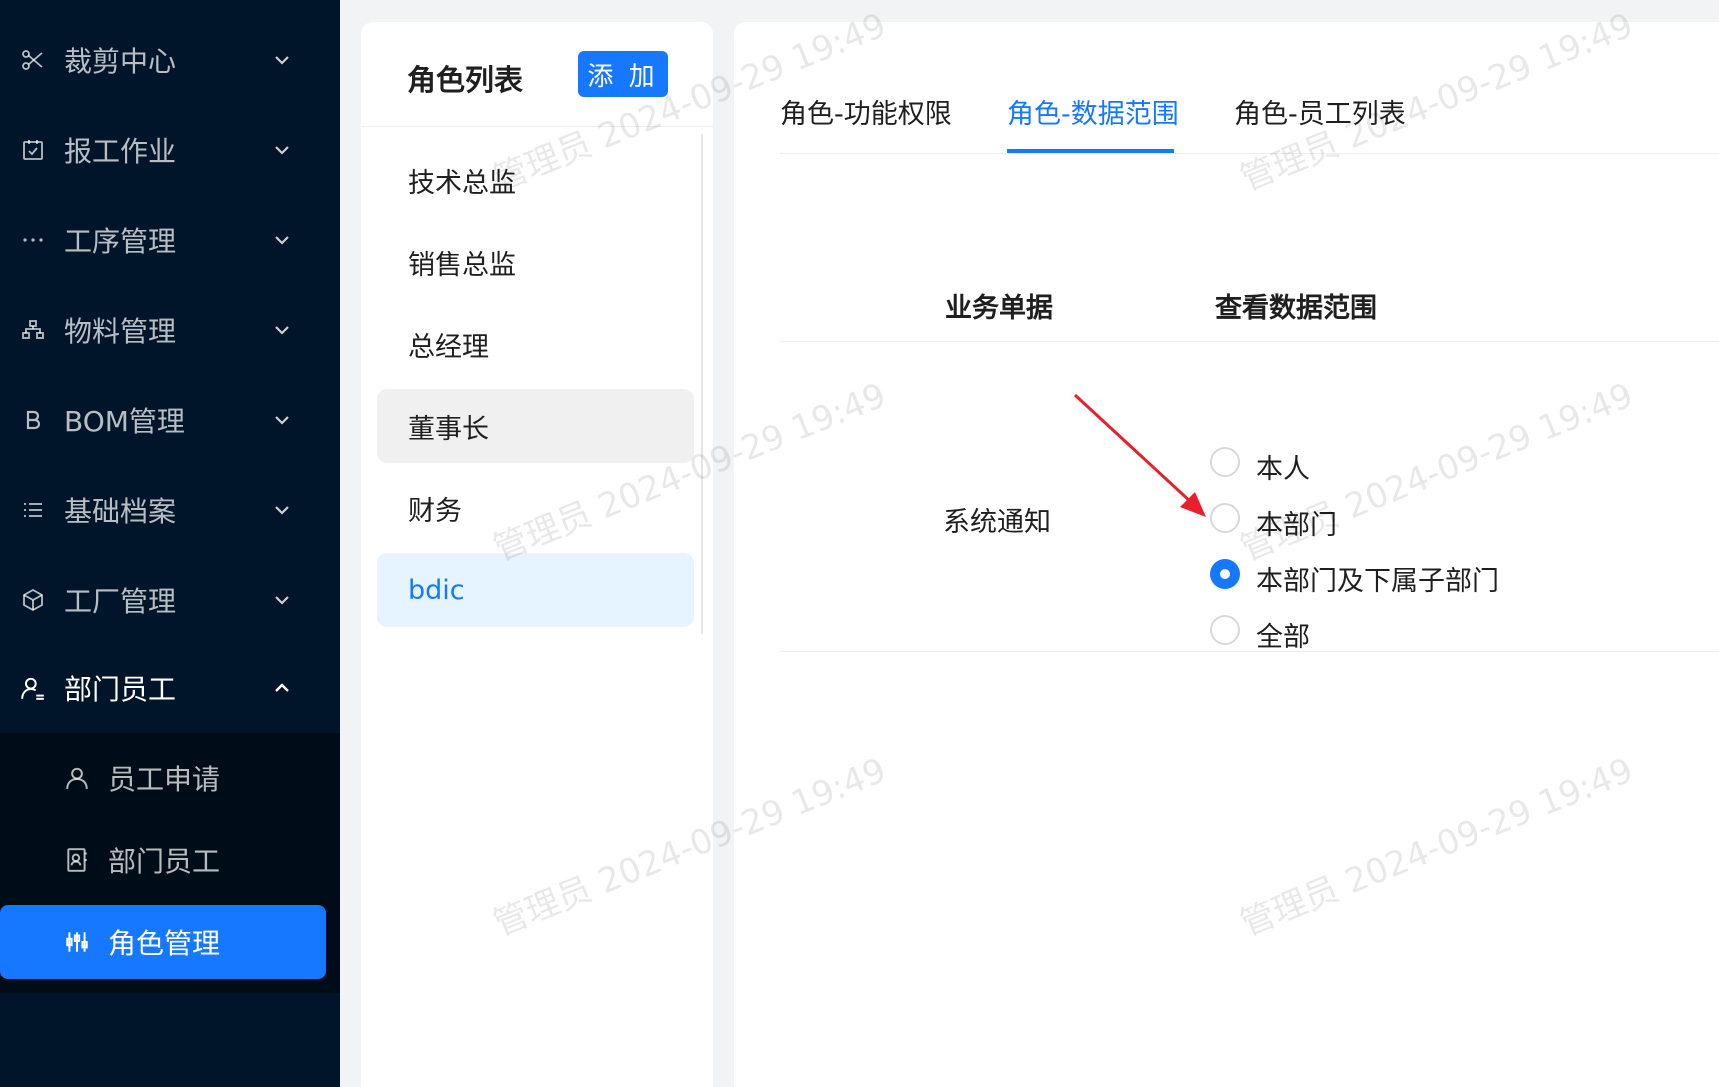  What do you see at coordinates (465, 80) in the screenshot?
I see `role-list-title: 角色列表` at bounding box center [465, 80].